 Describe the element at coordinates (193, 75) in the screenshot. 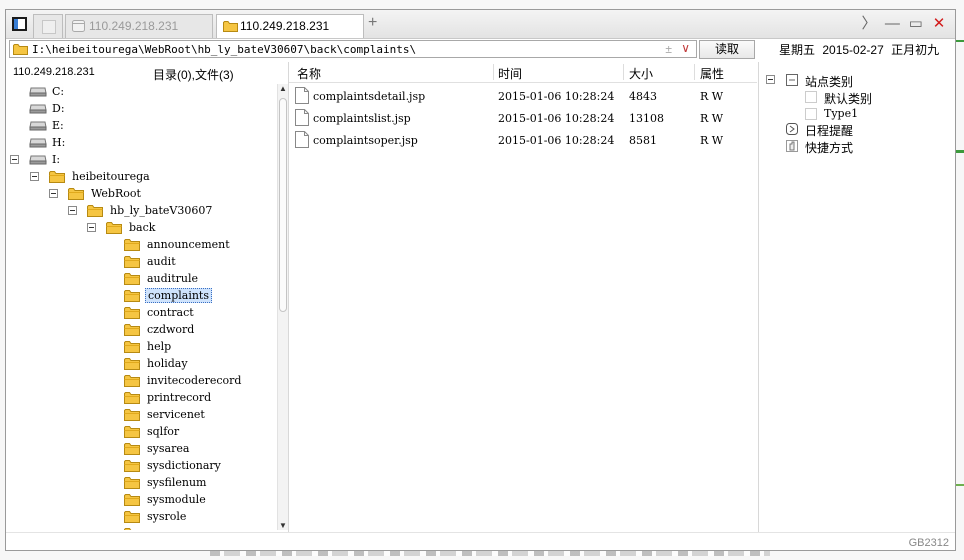

I see `dir-file-count: 目录(0),文件(3)` at that location.